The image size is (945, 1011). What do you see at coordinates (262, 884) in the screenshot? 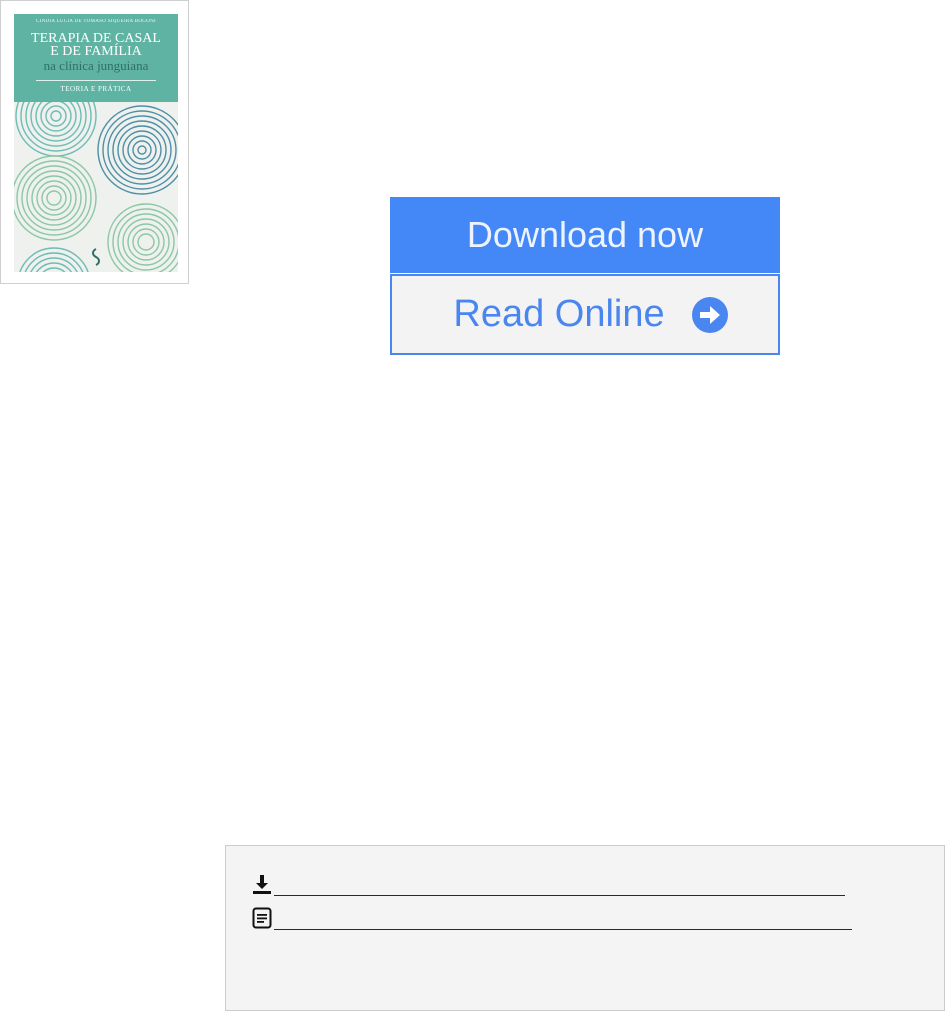
I see `download-icon` at bounding box center [262, 884].